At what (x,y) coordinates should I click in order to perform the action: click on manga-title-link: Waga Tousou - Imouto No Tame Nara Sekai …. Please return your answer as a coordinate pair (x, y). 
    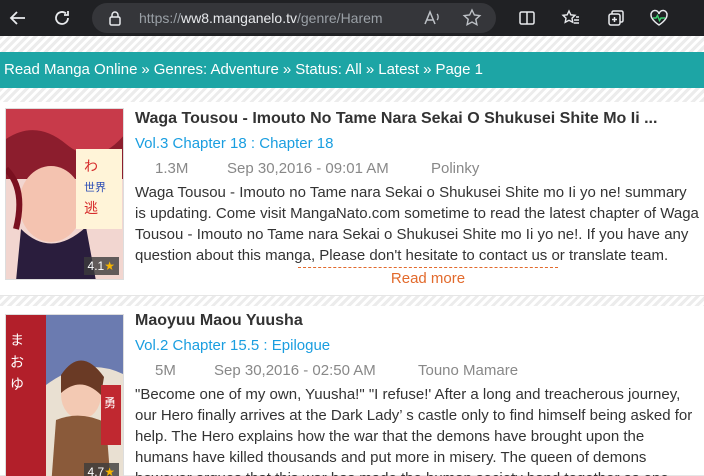
    Looking at the image, I should click on (396, 119).